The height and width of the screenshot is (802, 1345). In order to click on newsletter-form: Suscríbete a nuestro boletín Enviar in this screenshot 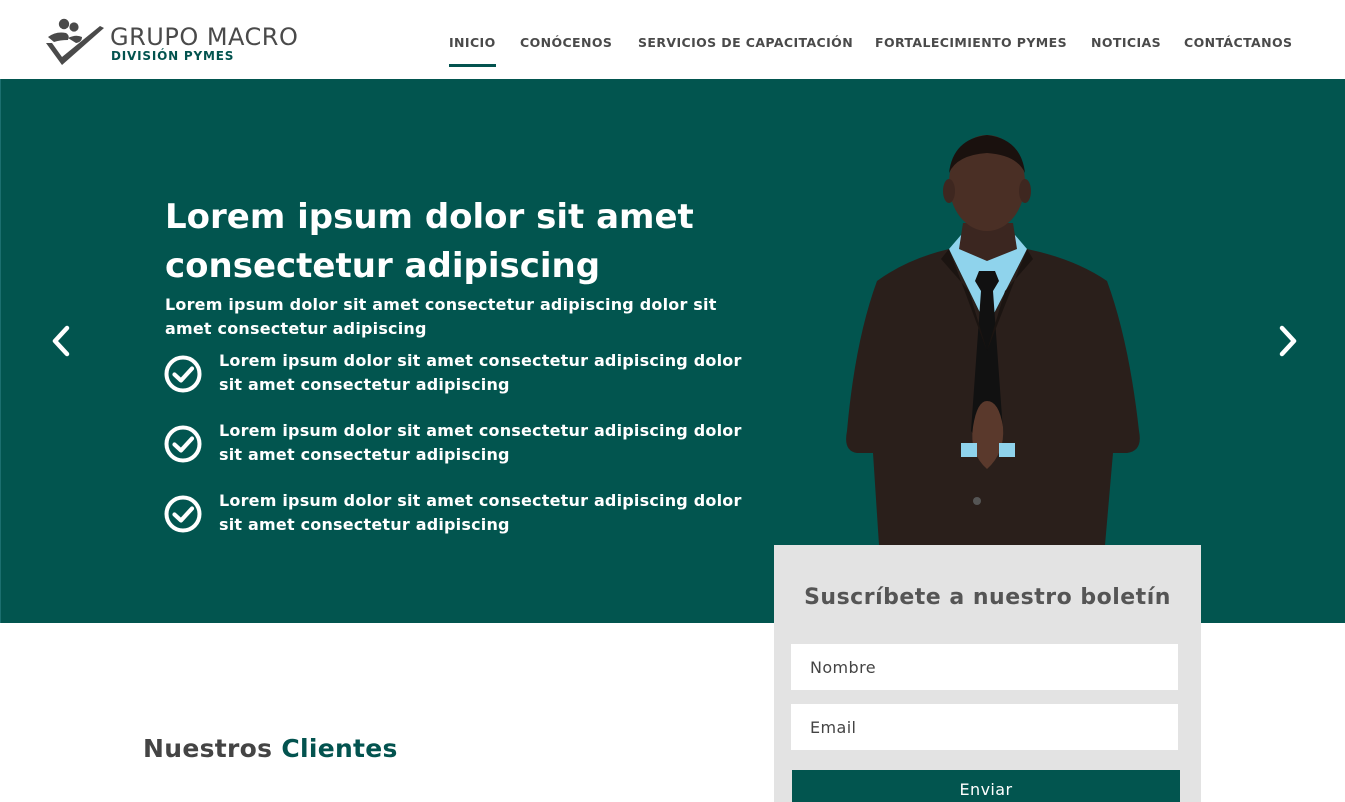, I will do `click(987, 673)`.